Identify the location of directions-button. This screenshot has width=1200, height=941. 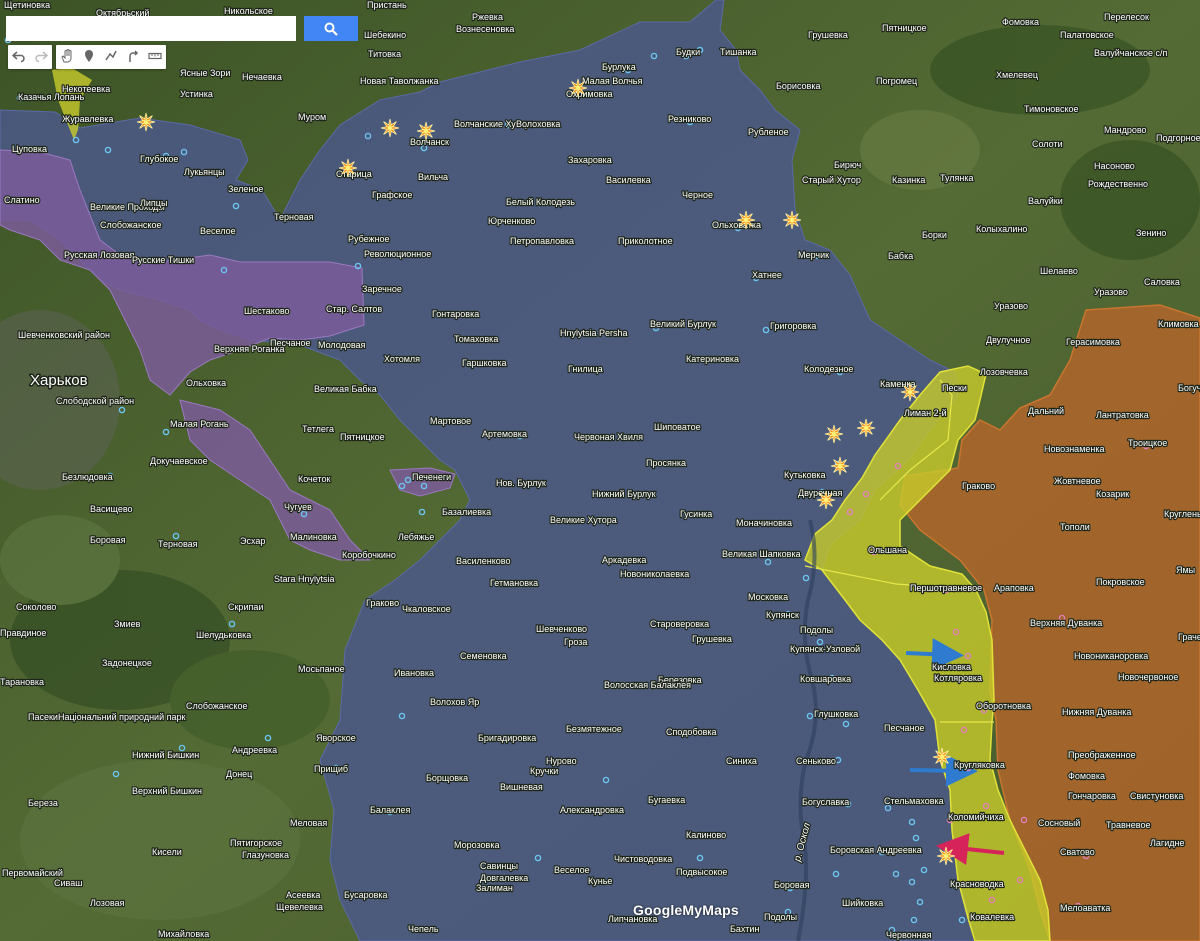
(133, 56).